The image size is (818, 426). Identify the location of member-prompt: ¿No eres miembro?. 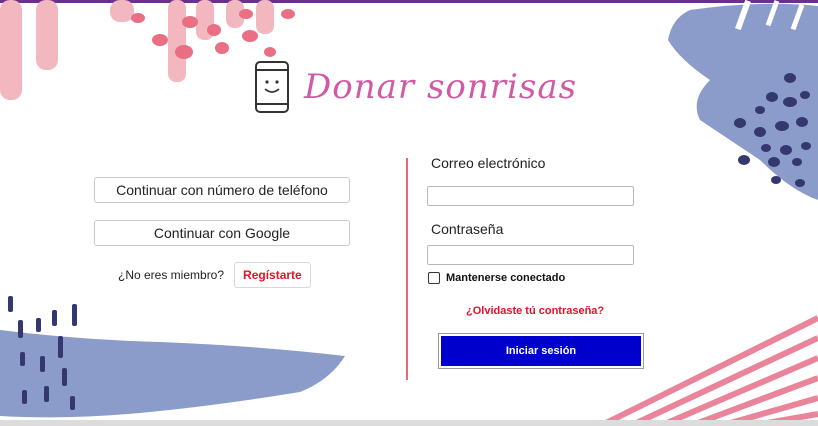
(171, 275).